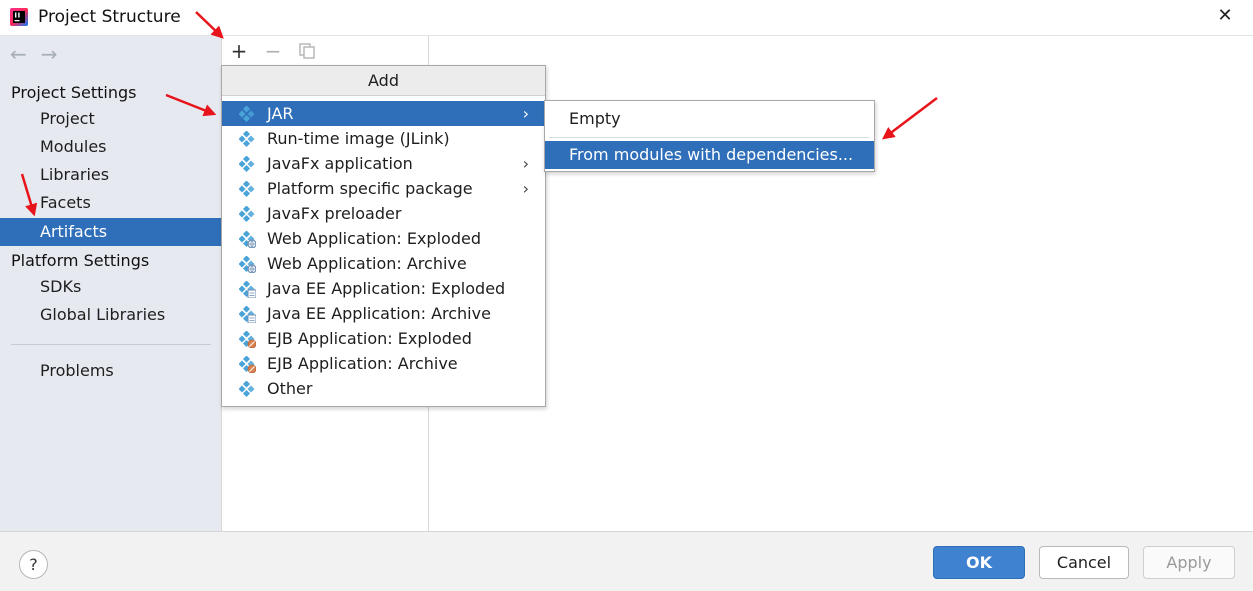  Describe the element at coordinates (709, 119) in the screenshot. I see `submenu-item-empty: Empty` at that location.